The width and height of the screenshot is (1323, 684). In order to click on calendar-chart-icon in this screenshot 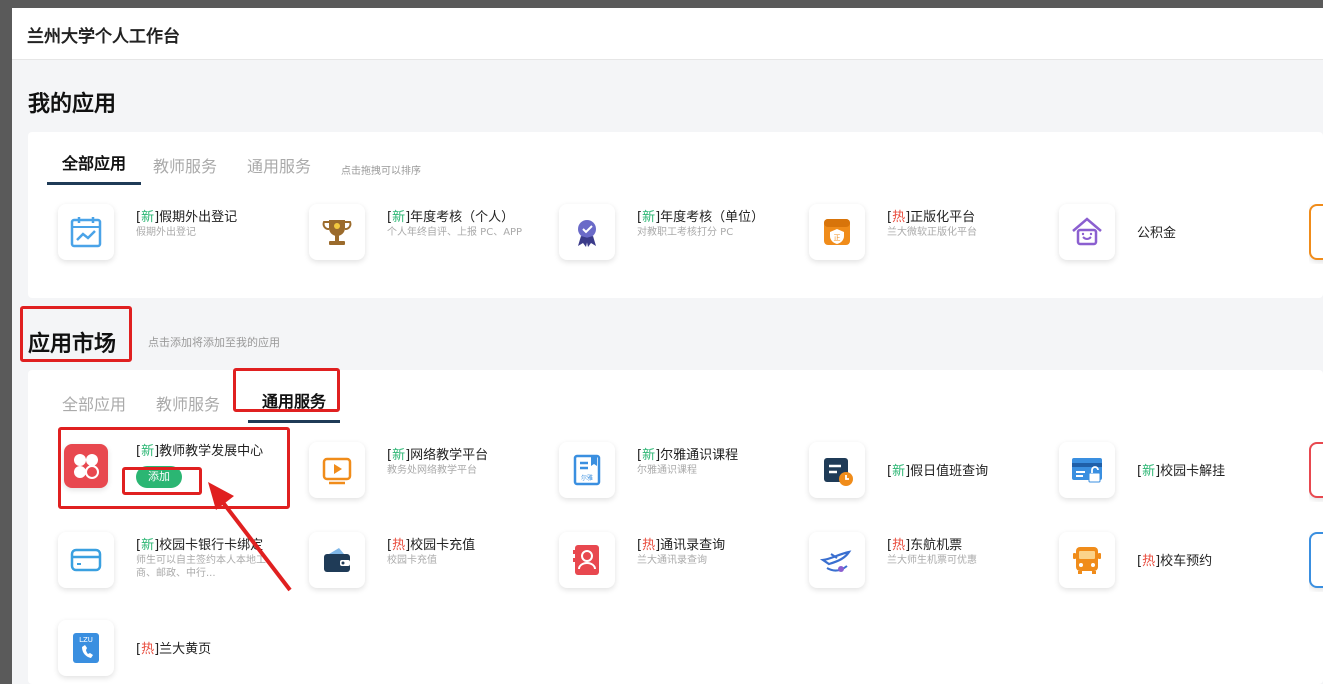, I will do `click(86, 232)`.